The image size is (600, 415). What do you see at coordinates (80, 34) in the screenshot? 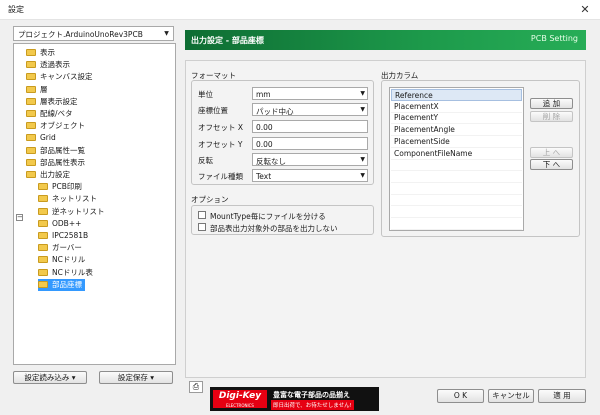
I see `project-select-value: プロジェクト.ArduinoUnoRev3PCB` at bounding box center [80, 34].